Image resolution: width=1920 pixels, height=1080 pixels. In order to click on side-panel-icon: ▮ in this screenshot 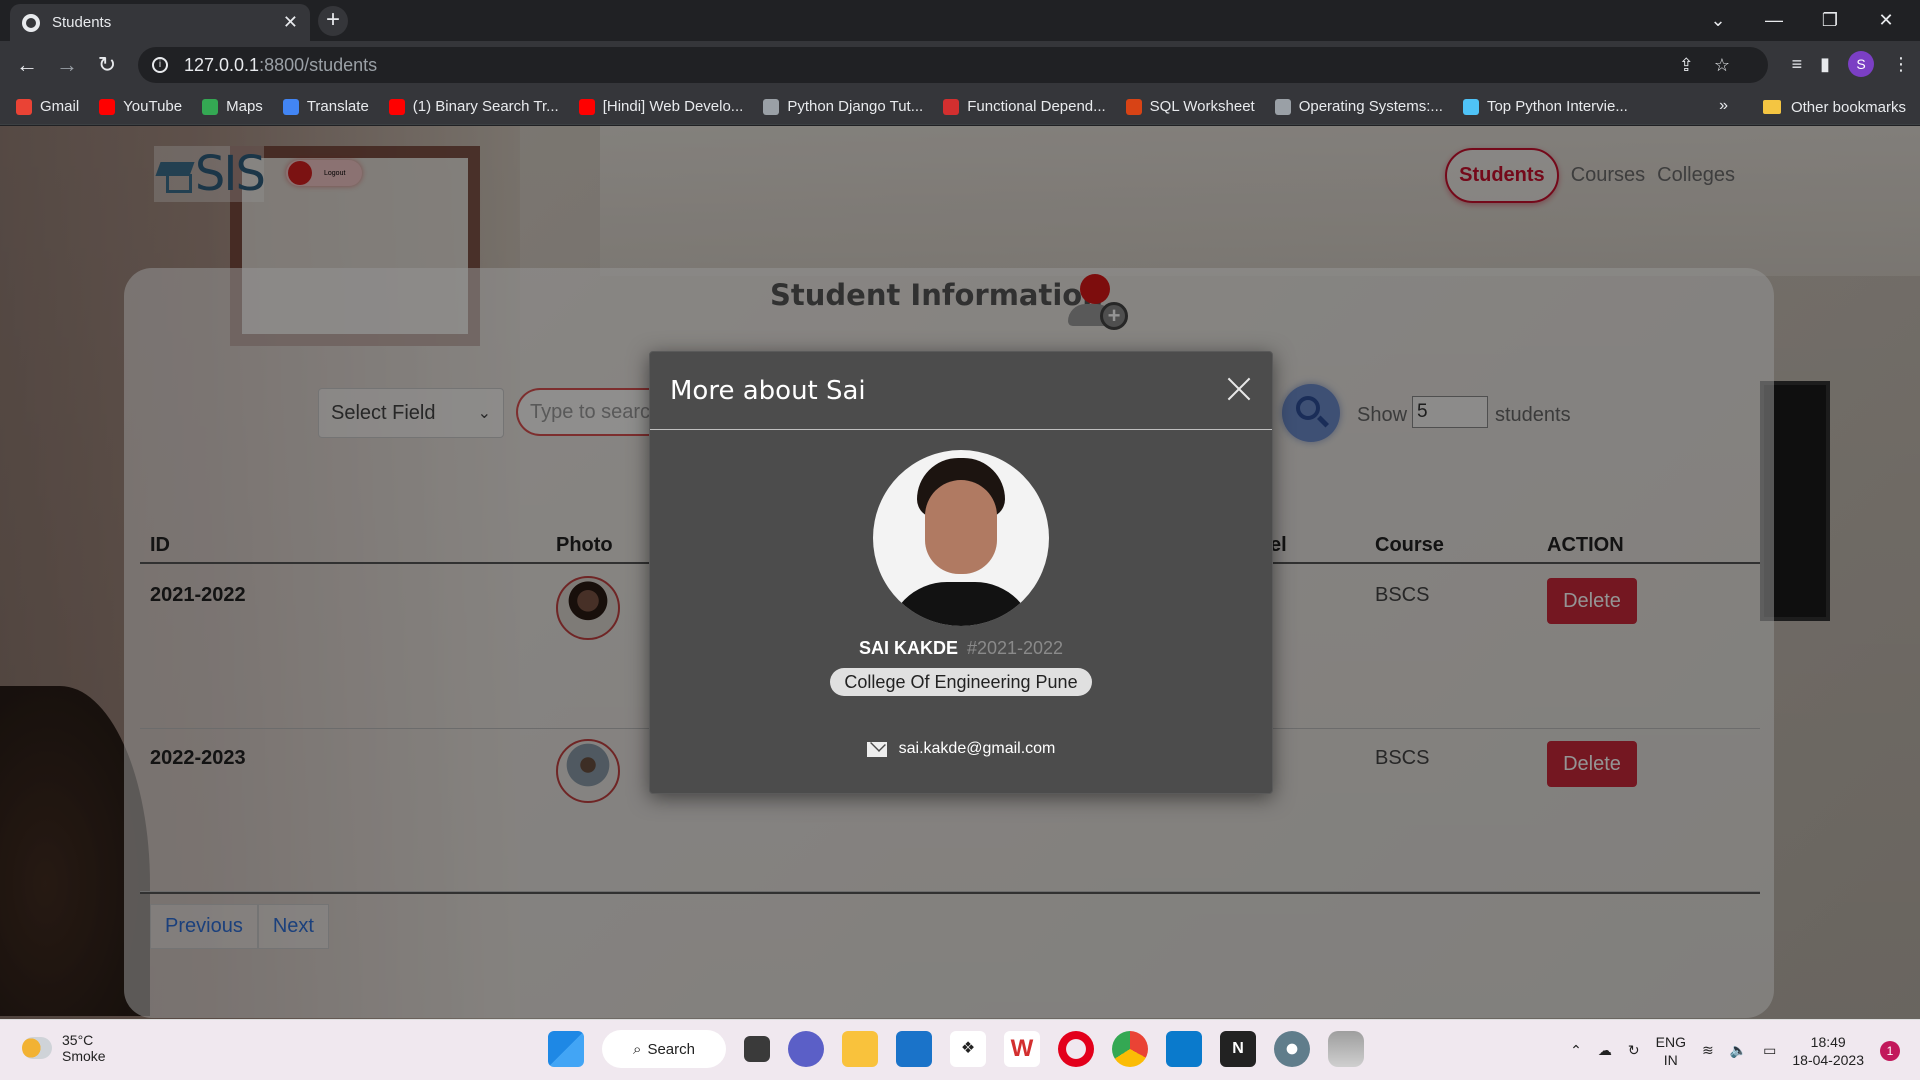, I will do `click(1825, 64)`.